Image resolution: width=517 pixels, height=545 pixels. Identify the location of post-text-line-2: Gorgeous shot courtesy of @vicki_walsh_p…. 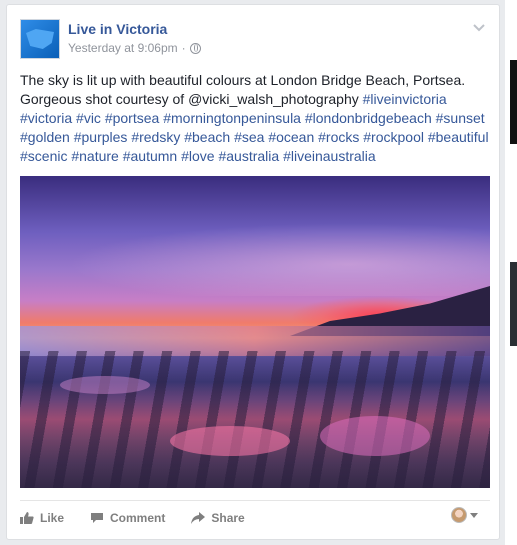
(189, 99).